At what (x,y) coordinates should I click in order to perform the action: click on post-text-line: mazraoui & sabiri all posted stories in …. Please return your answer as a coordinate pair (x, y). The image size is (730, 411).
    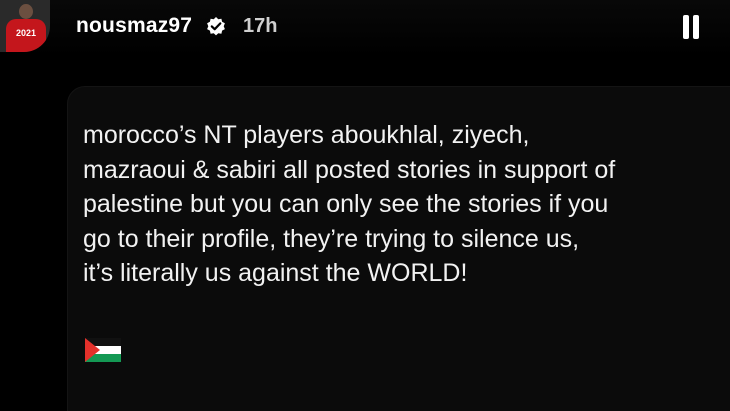
    Looking at the image, I should click on (349, 169).